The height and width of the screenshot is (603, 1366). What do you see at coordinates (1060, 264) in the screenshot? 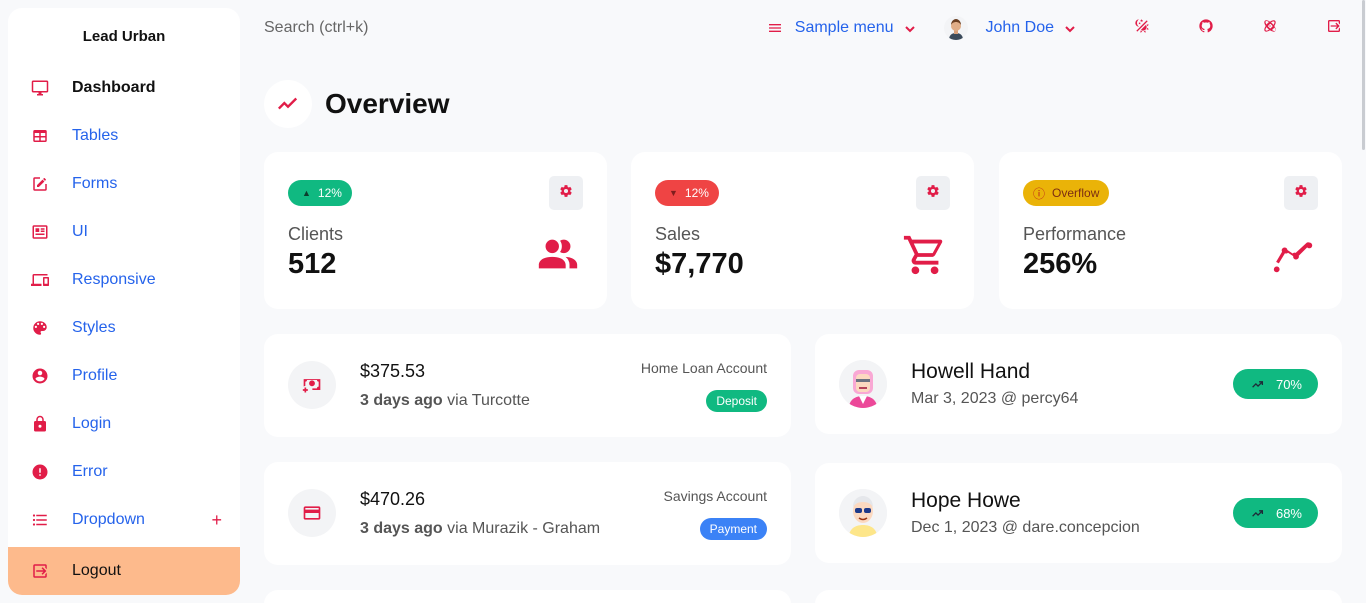
I see `stat-value: 256%` at bounding box center [1060, 264].